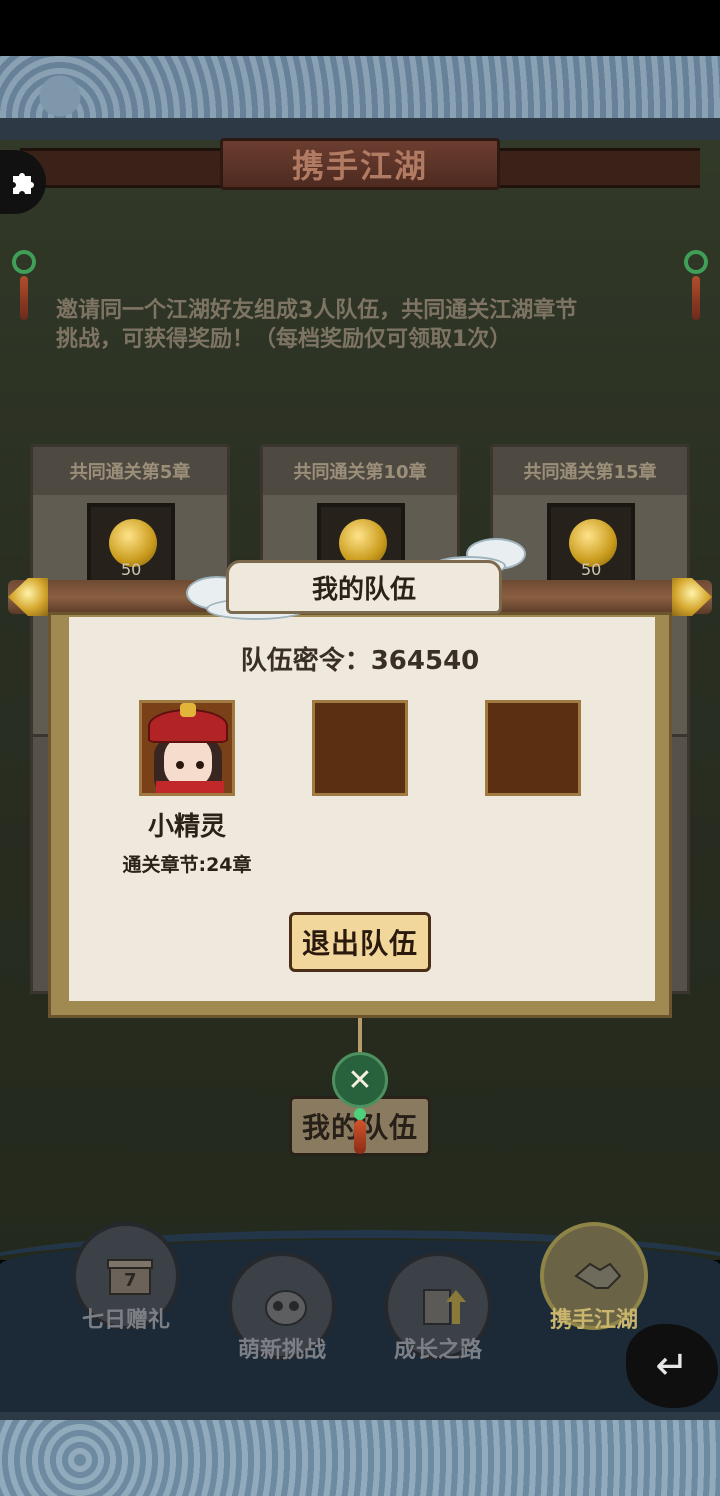  I want to click on reward-label: 共同通关第5章, so click(130, 471).